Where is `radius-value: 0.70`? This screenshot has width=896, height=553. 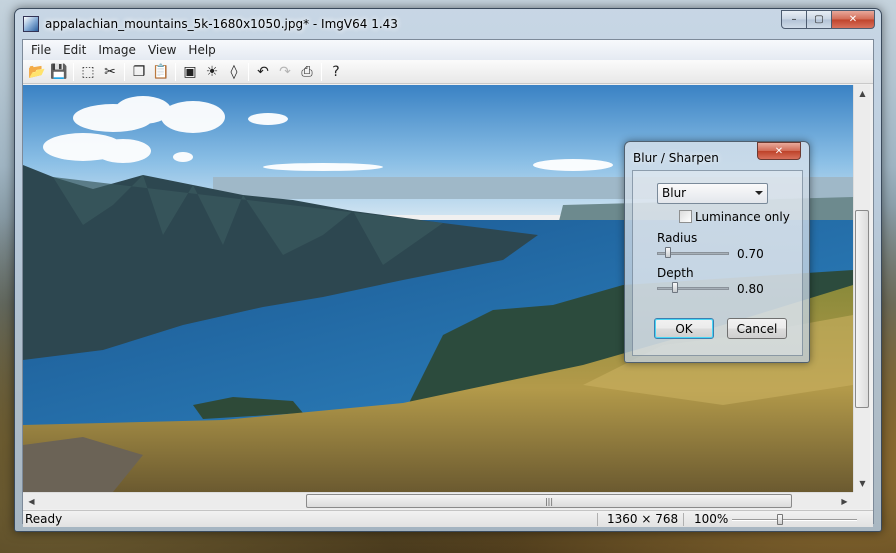 radius-value: 0.70 is located at coordinates (750, 254).